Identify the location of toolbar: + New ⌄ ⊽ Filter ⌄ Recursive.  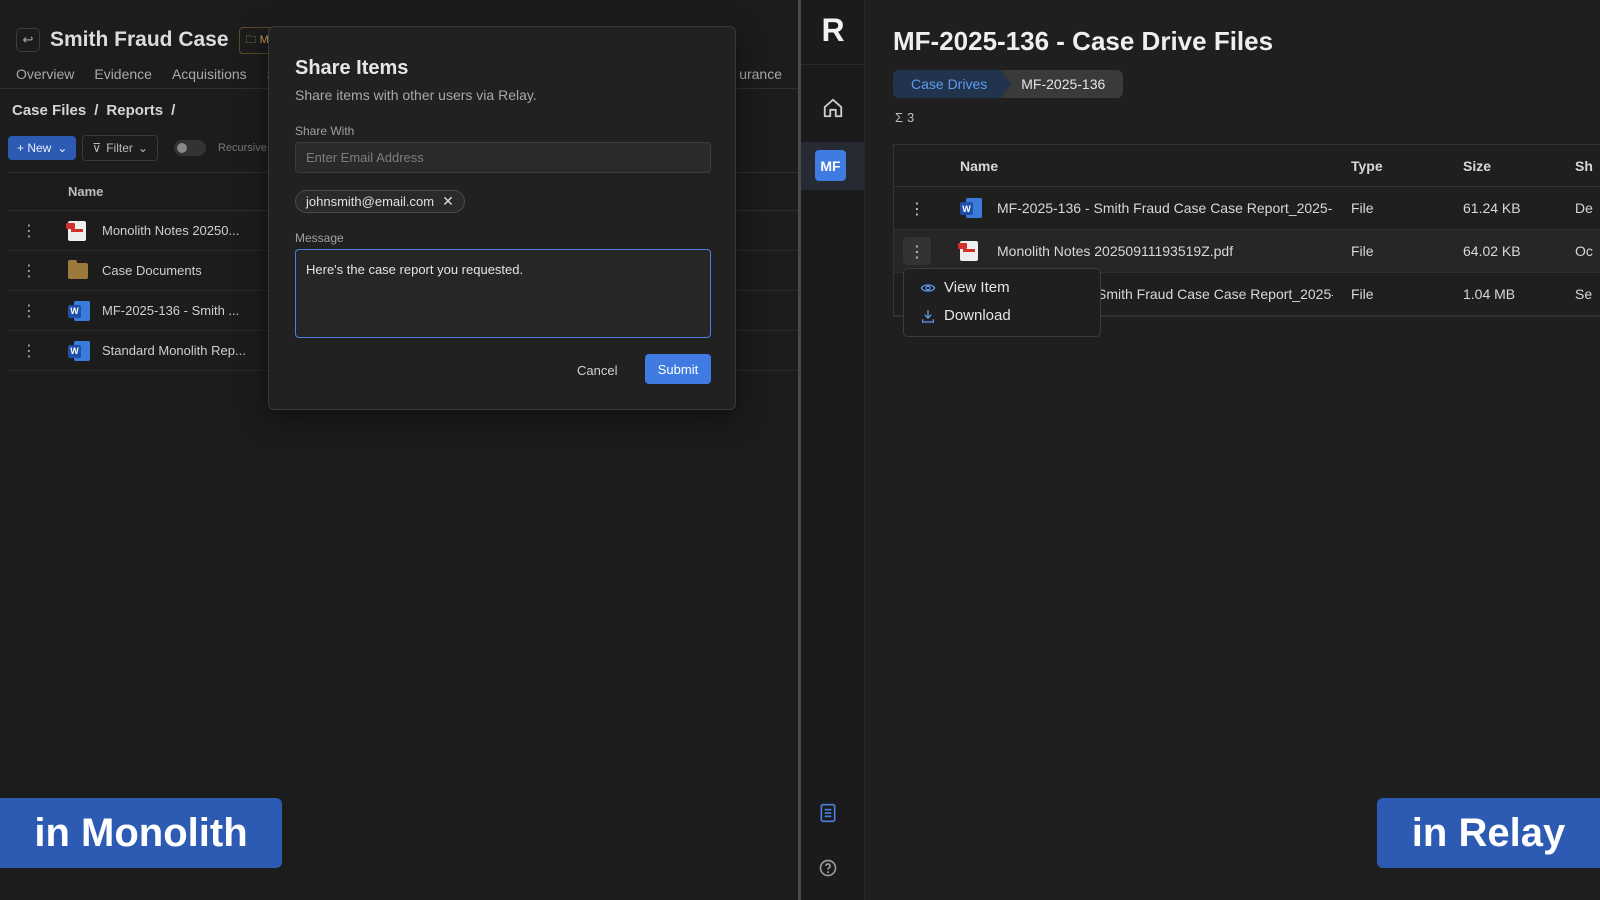
(137, 148).